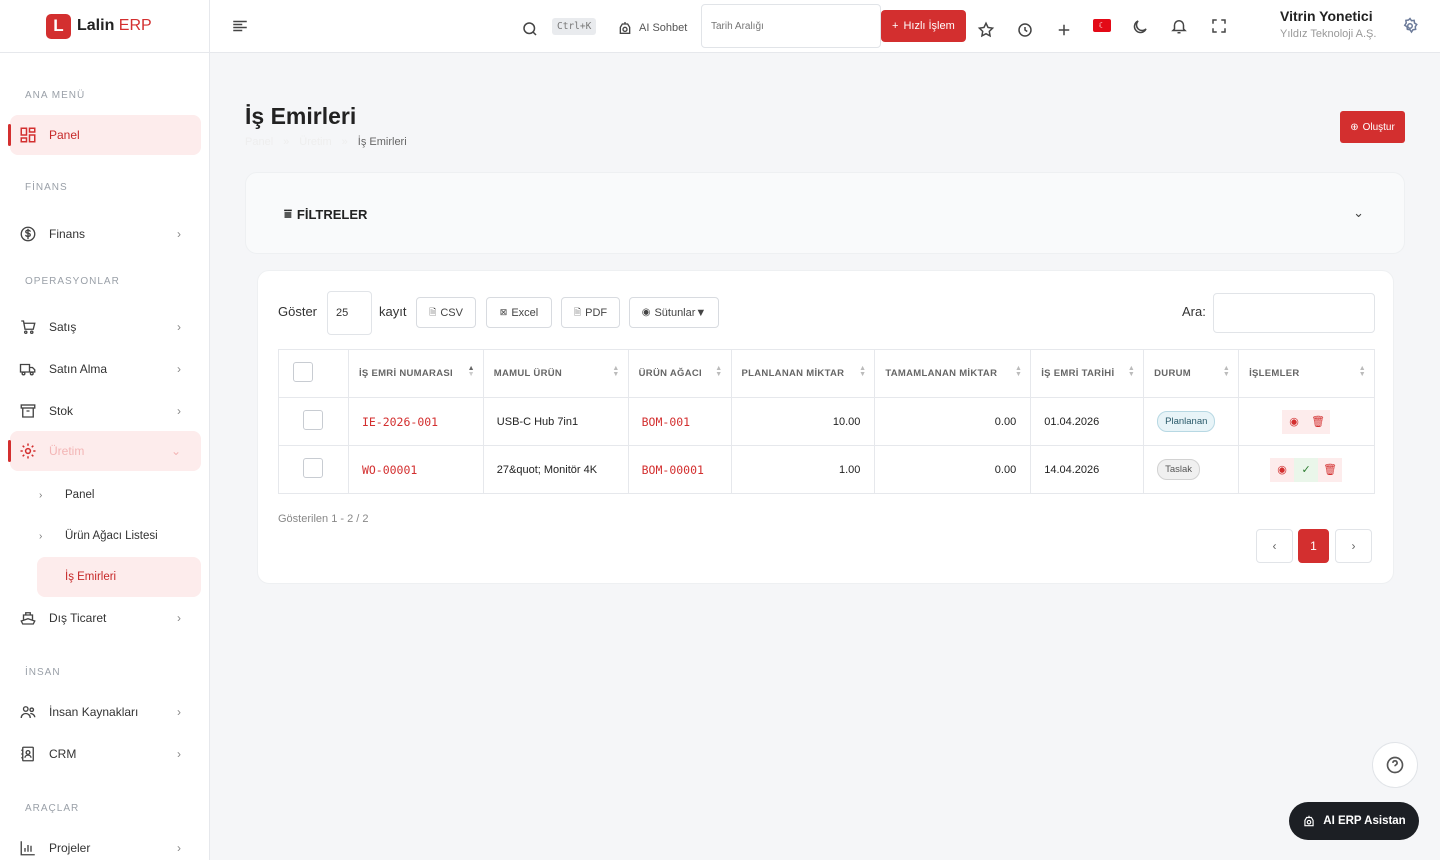 The image size is (1440, 860). I want to click on turkish-flag-icon: ☾, so click(1102, 25).